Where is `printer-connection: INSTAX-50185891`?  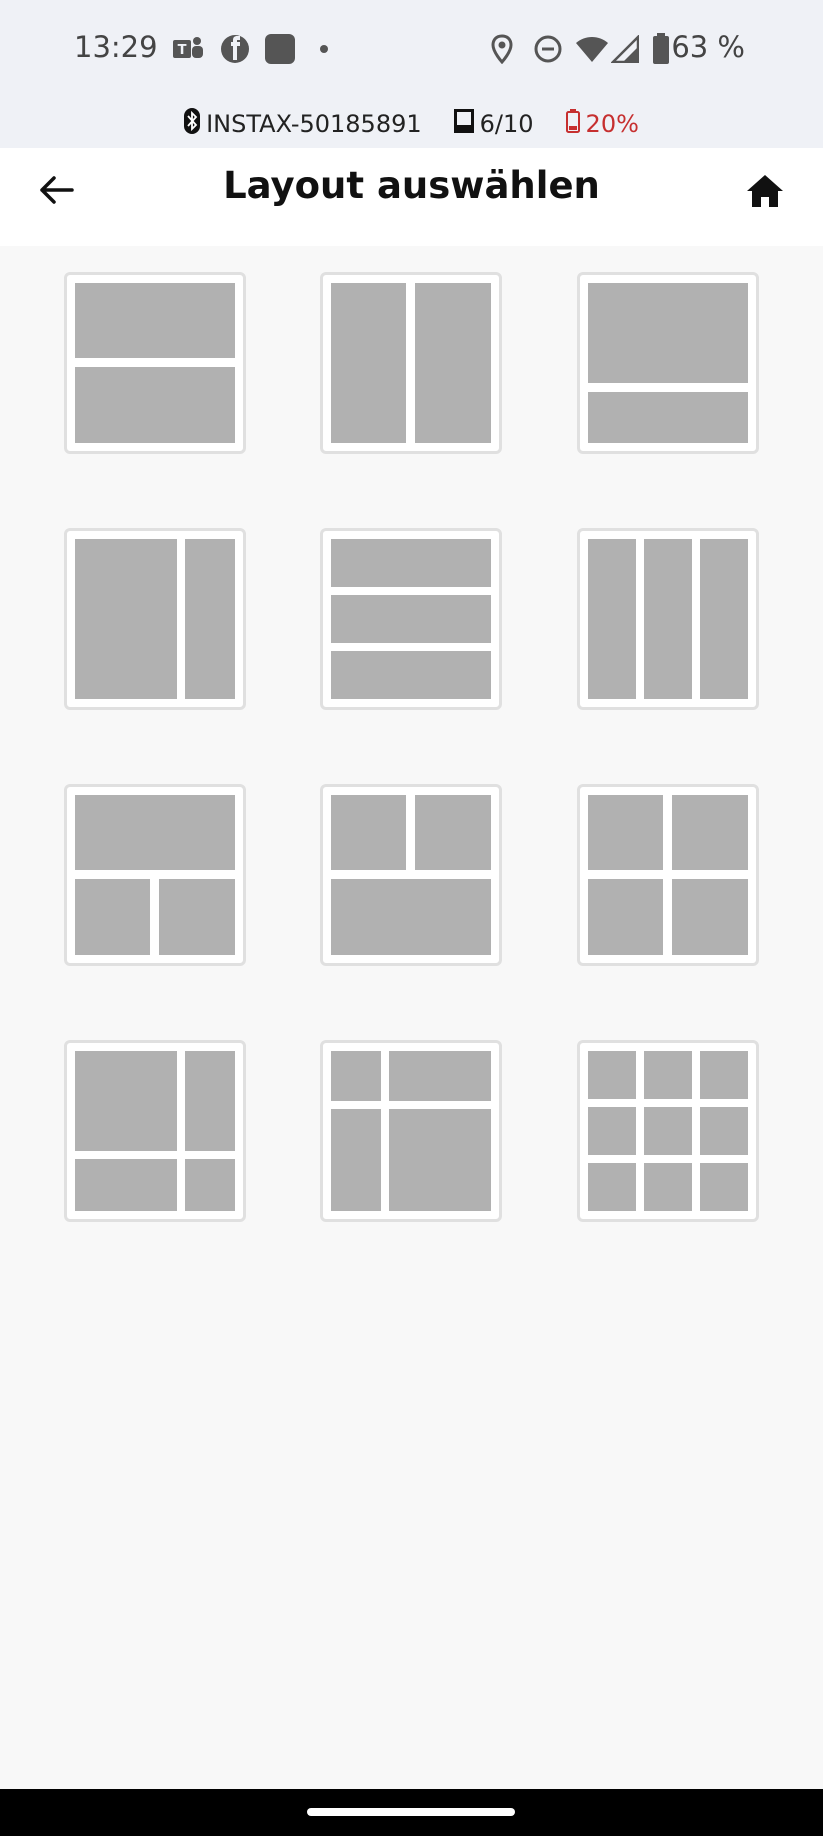
printer-connection: INSTAX-50185891 is located at coordinates (303, 124).